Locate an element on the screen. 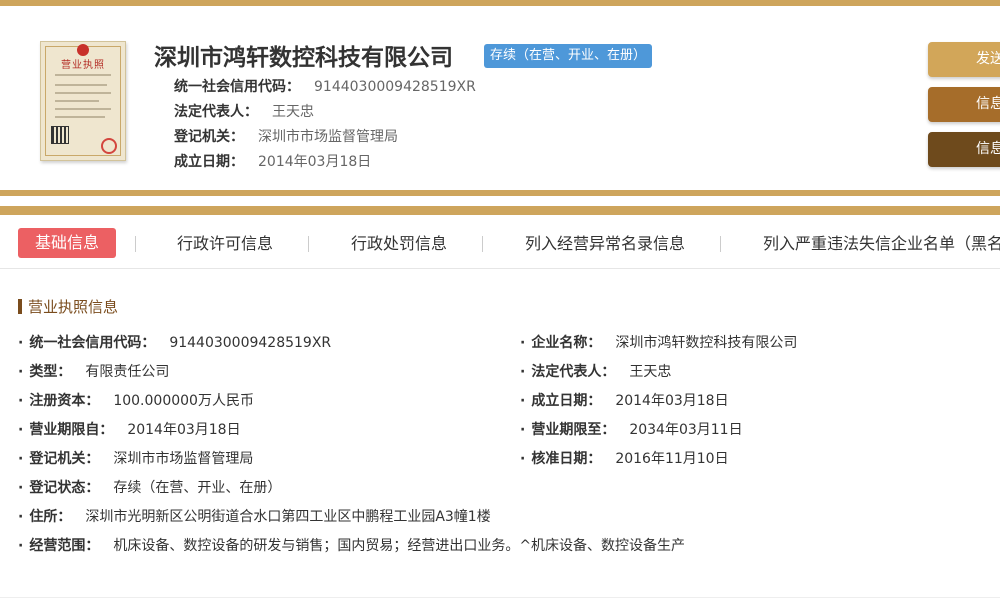  tab-blacklist: 列入严重违法失信企业名单（黑名 is located at coordinates (881, 244).